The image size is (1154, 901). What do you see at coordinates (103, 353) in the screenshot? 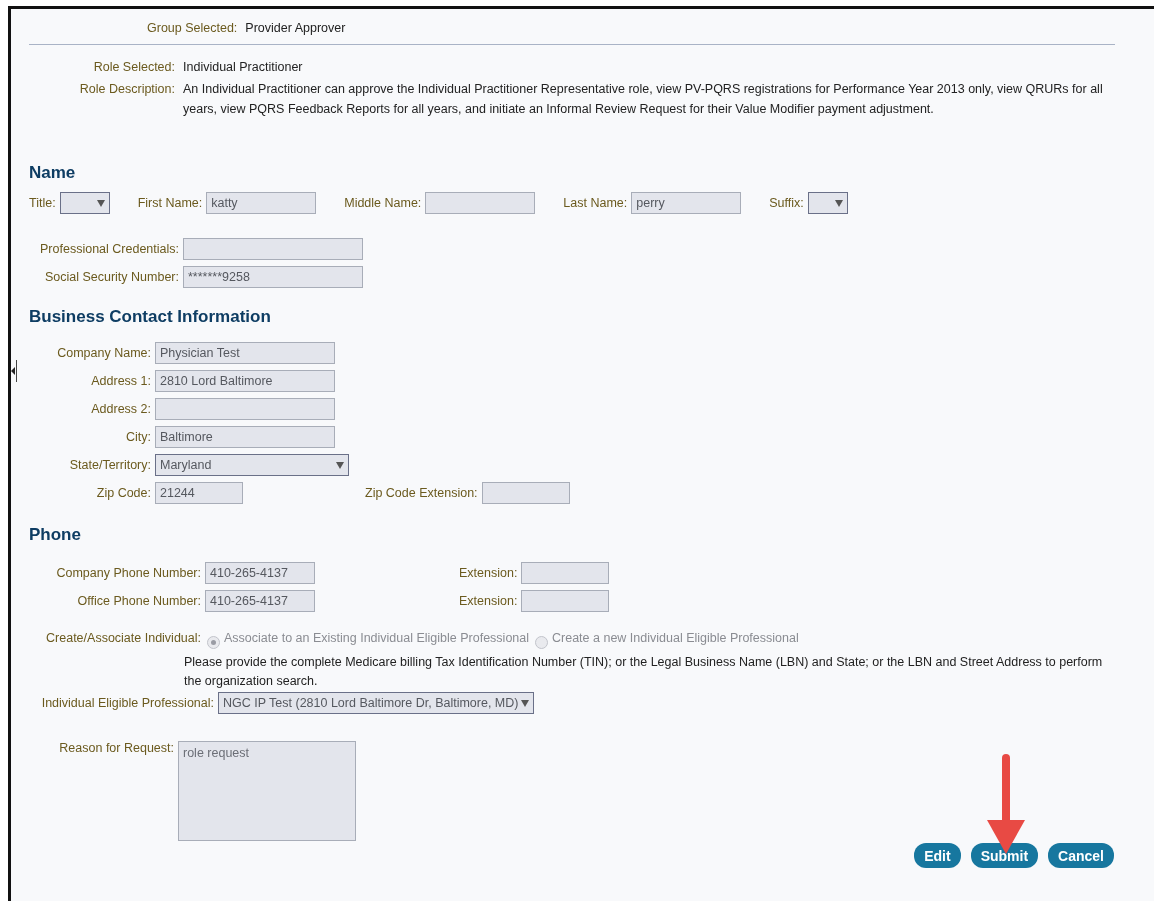
I see `field-label: Company Name:` at bounding box center [103, 353].